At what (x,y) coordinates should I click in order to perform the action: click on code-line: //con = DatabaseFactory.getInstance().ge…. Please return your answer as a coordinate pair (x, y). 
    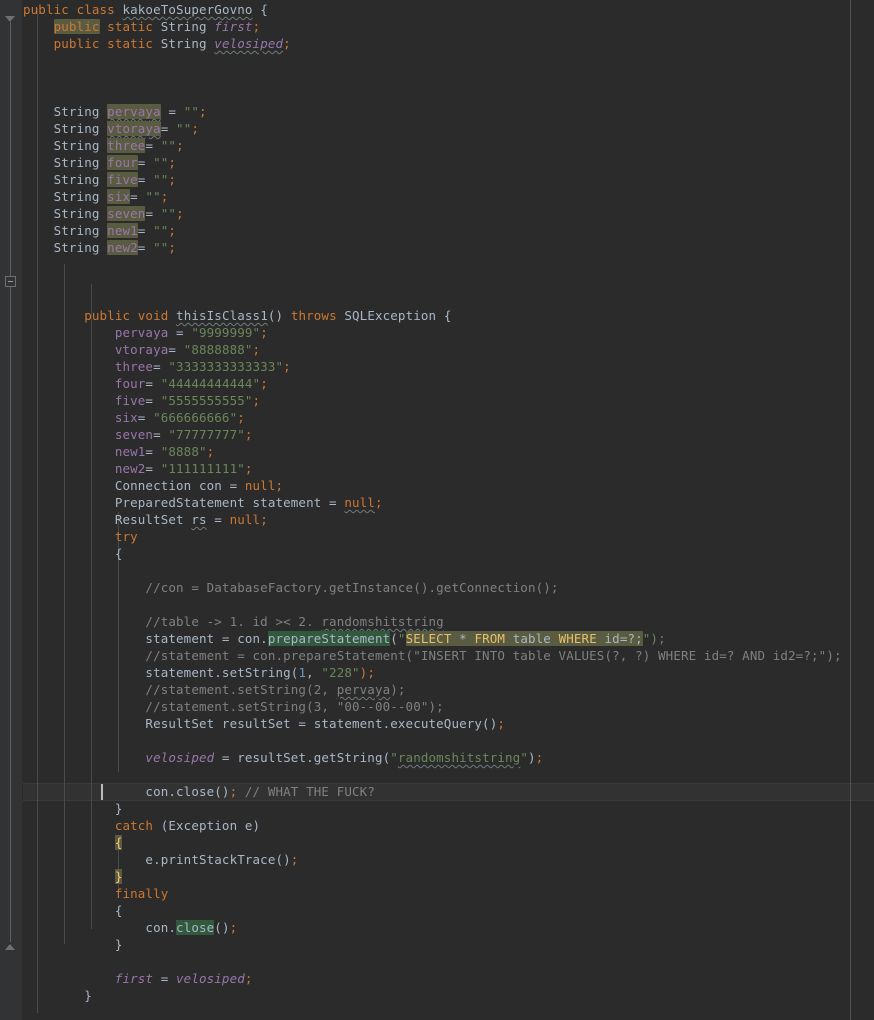
    Looking at the image, I should click on (448, 587).